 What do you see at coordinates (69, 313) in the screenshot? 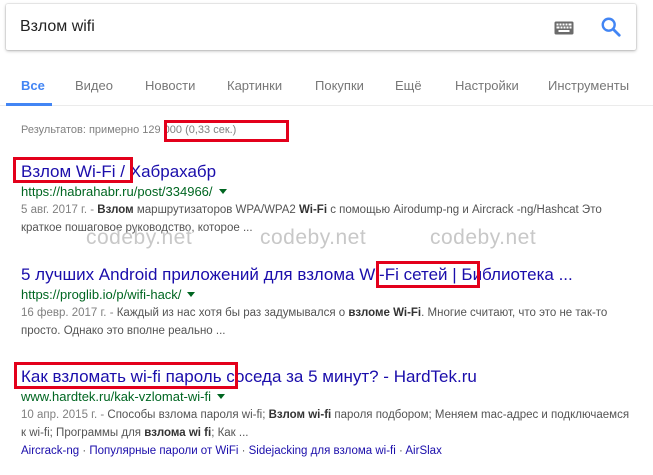
I see `result-date: 16 февр. 2017 г. -` at bounding box center [69, 313].